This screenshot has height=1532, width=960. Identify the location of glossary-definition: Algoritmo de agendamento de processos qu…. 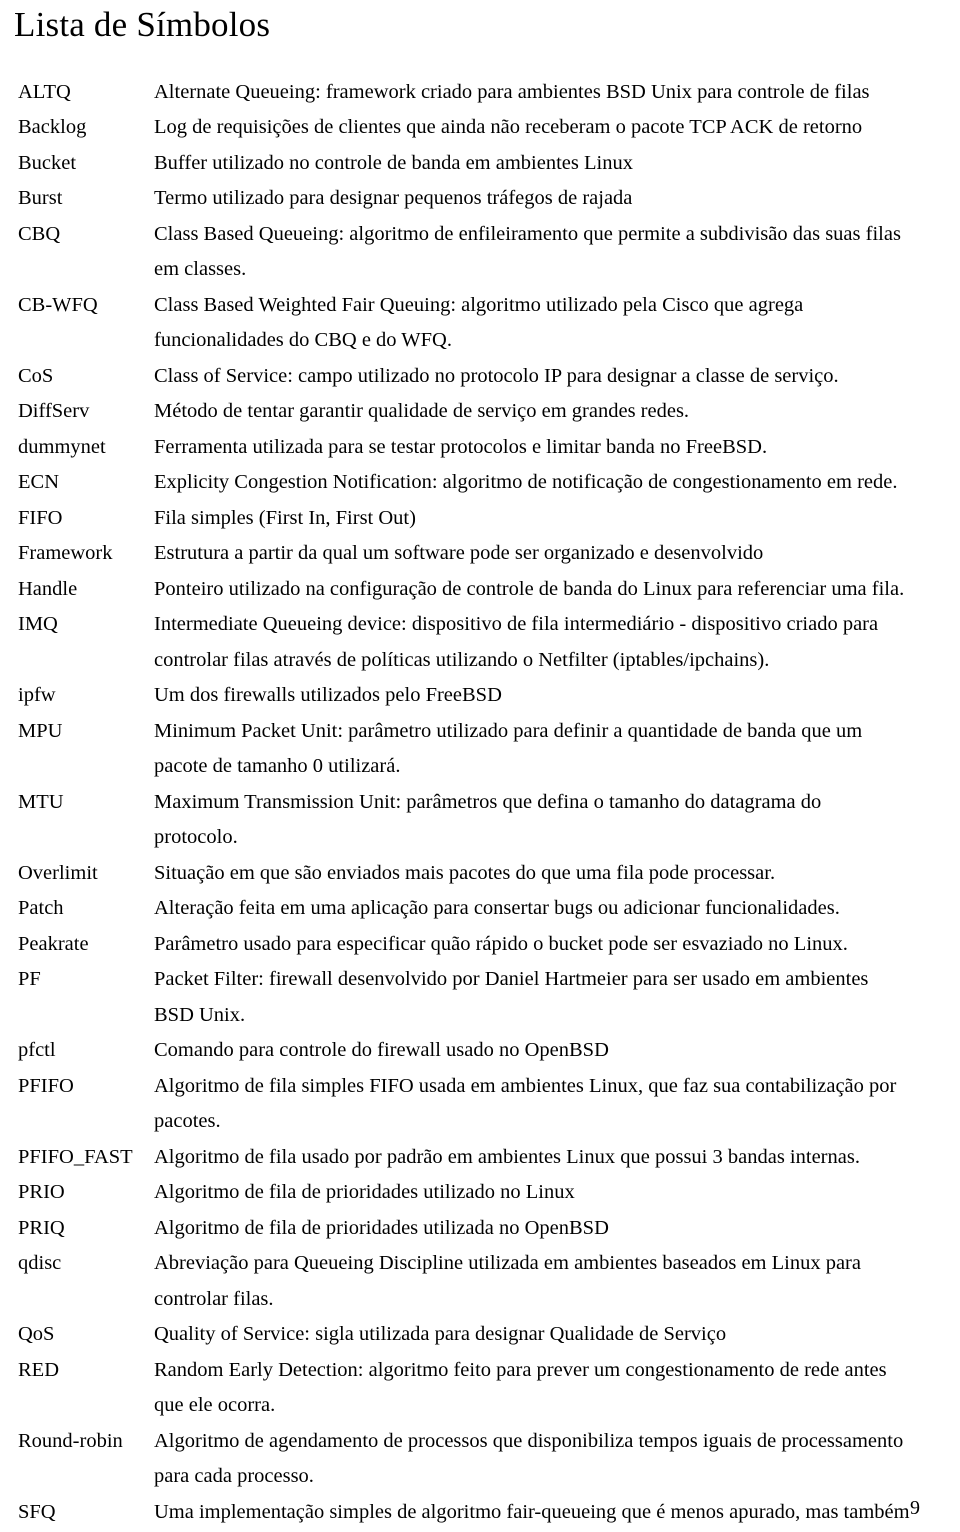
(529, 1458).